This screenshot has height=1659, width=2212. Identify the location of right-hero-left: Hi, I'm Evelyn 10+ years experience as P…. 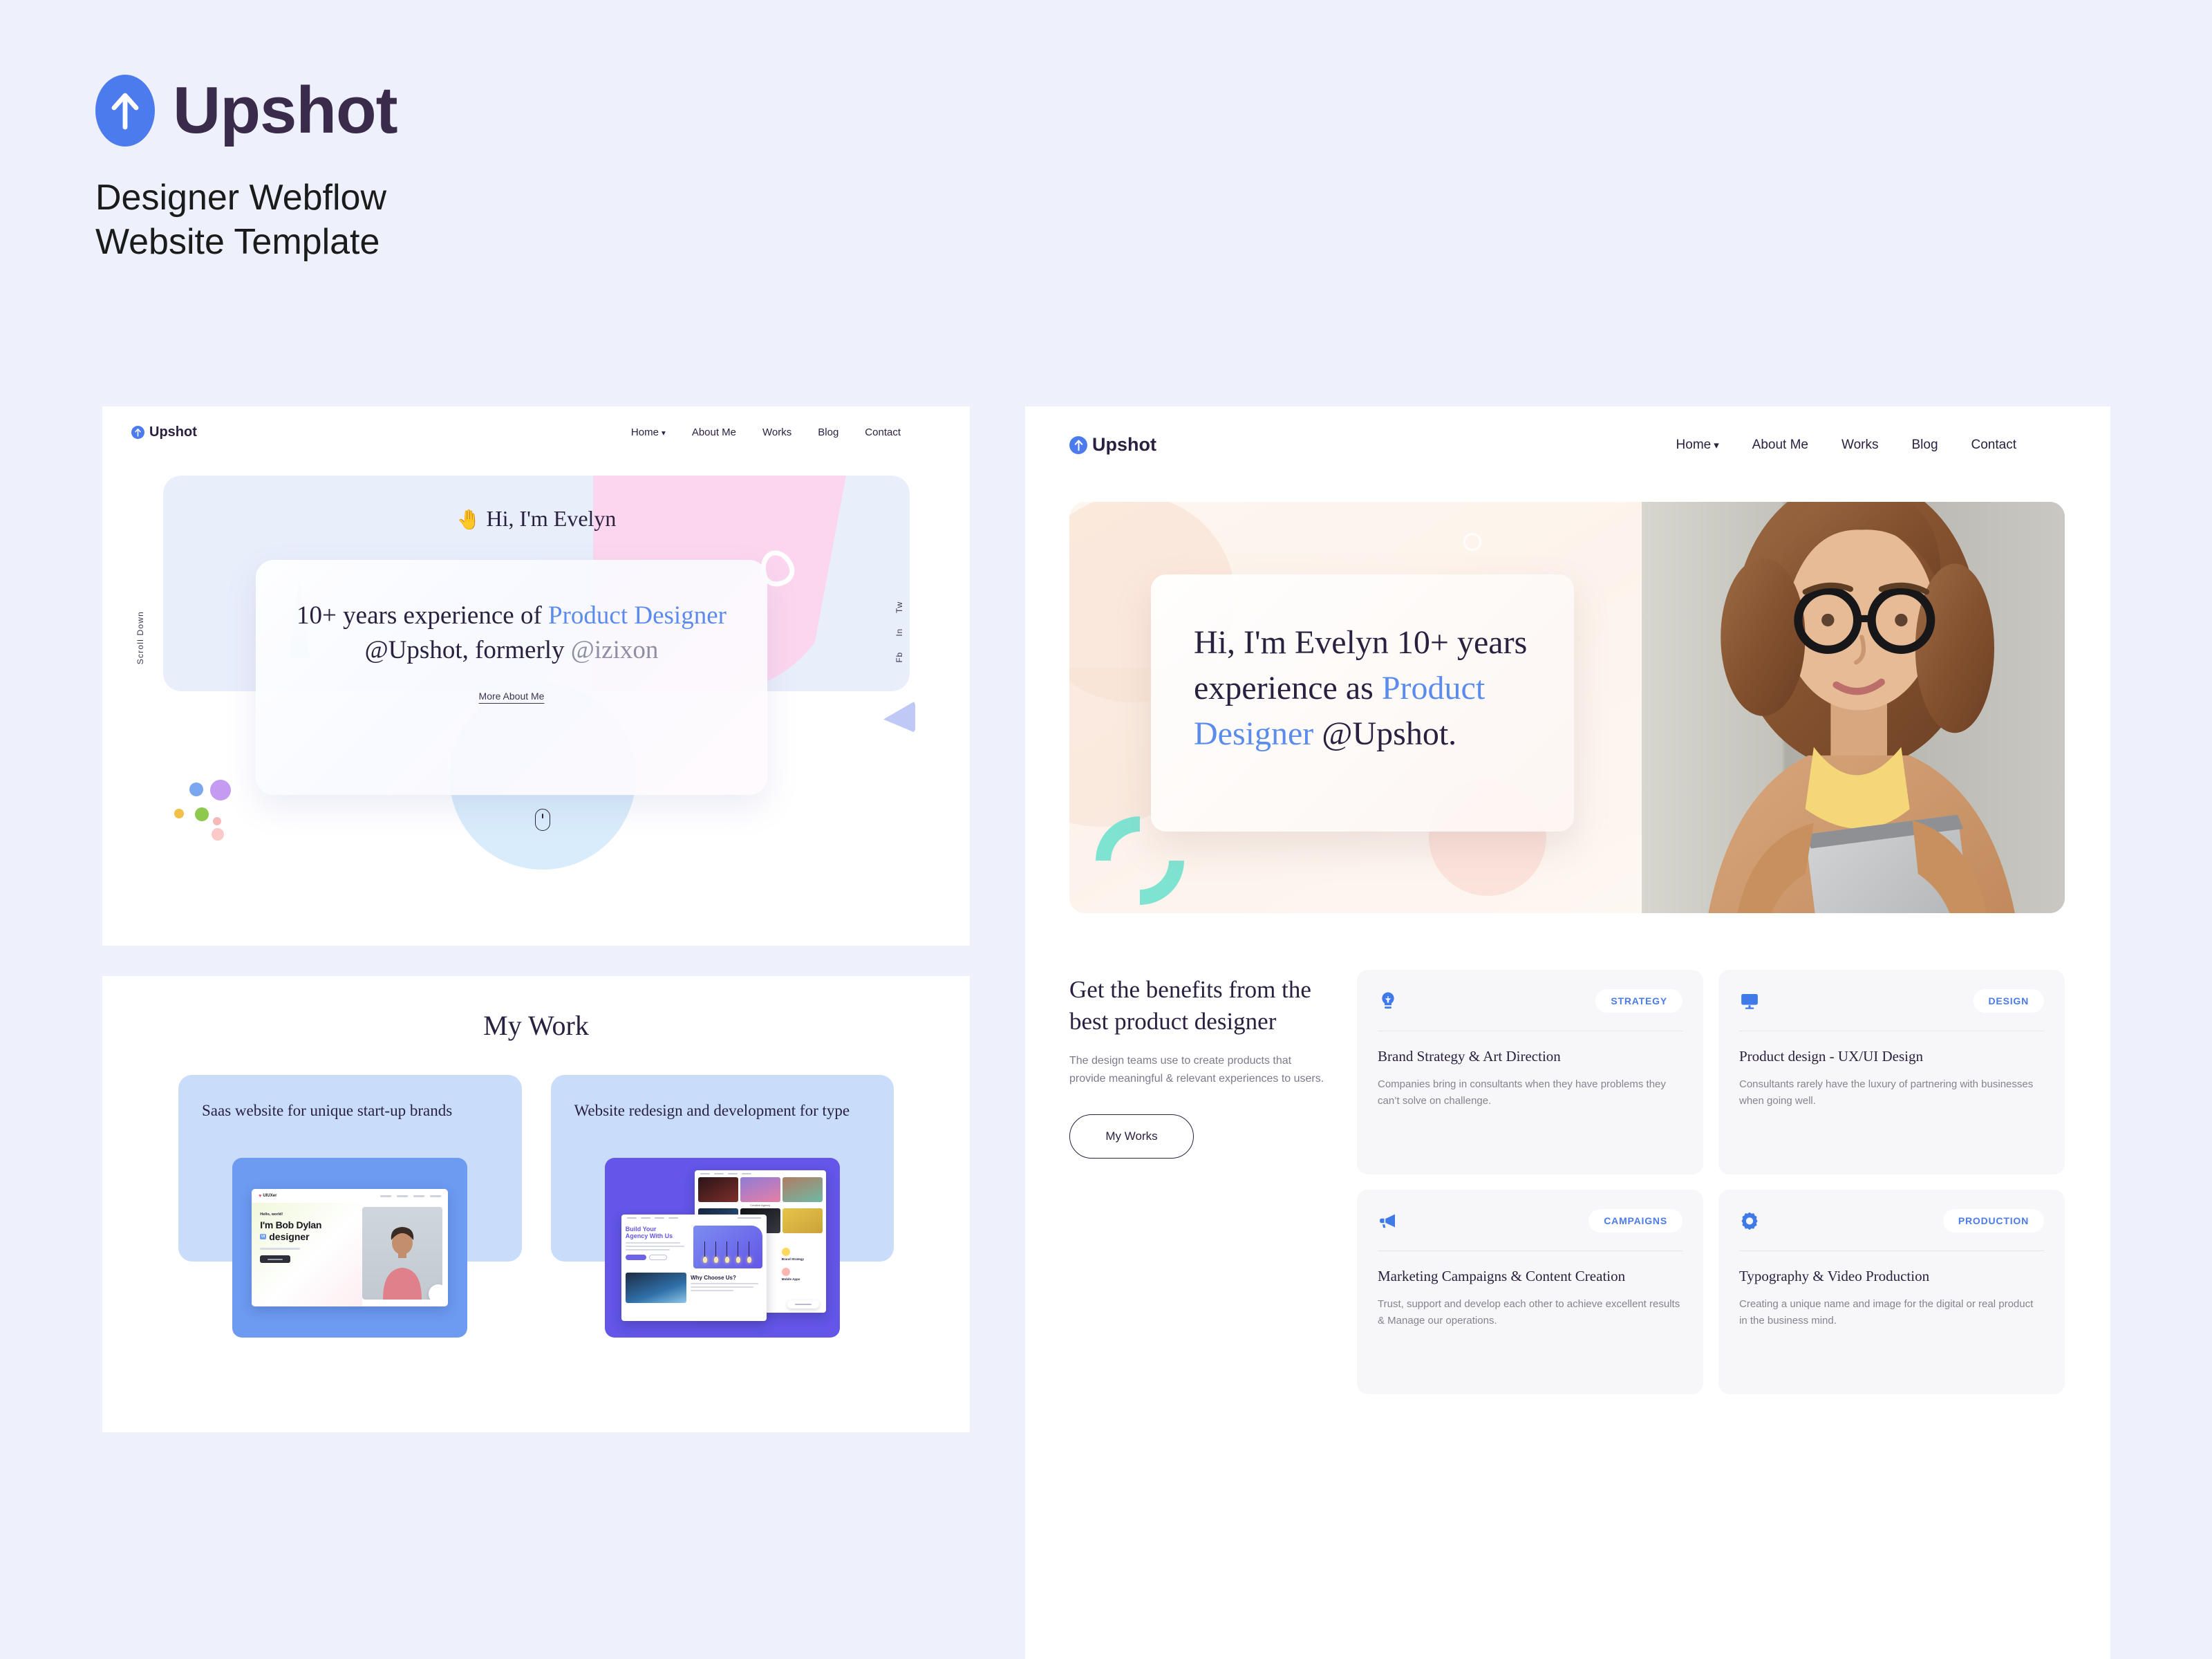
(1356, 707).